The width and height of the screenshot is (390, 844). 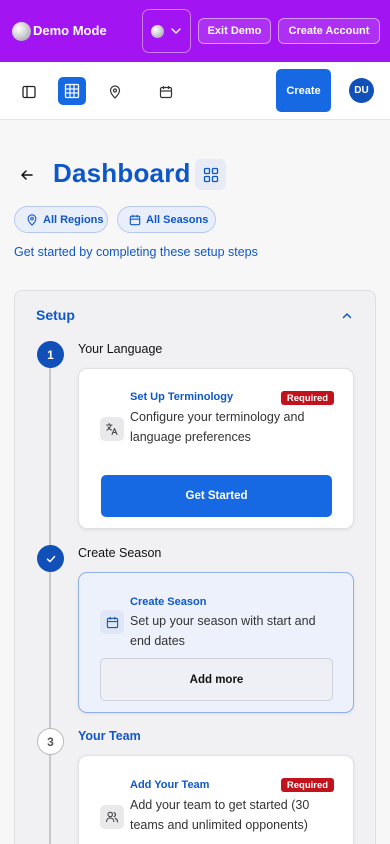 I want to click on users-icon, so click(x=112, y=817).